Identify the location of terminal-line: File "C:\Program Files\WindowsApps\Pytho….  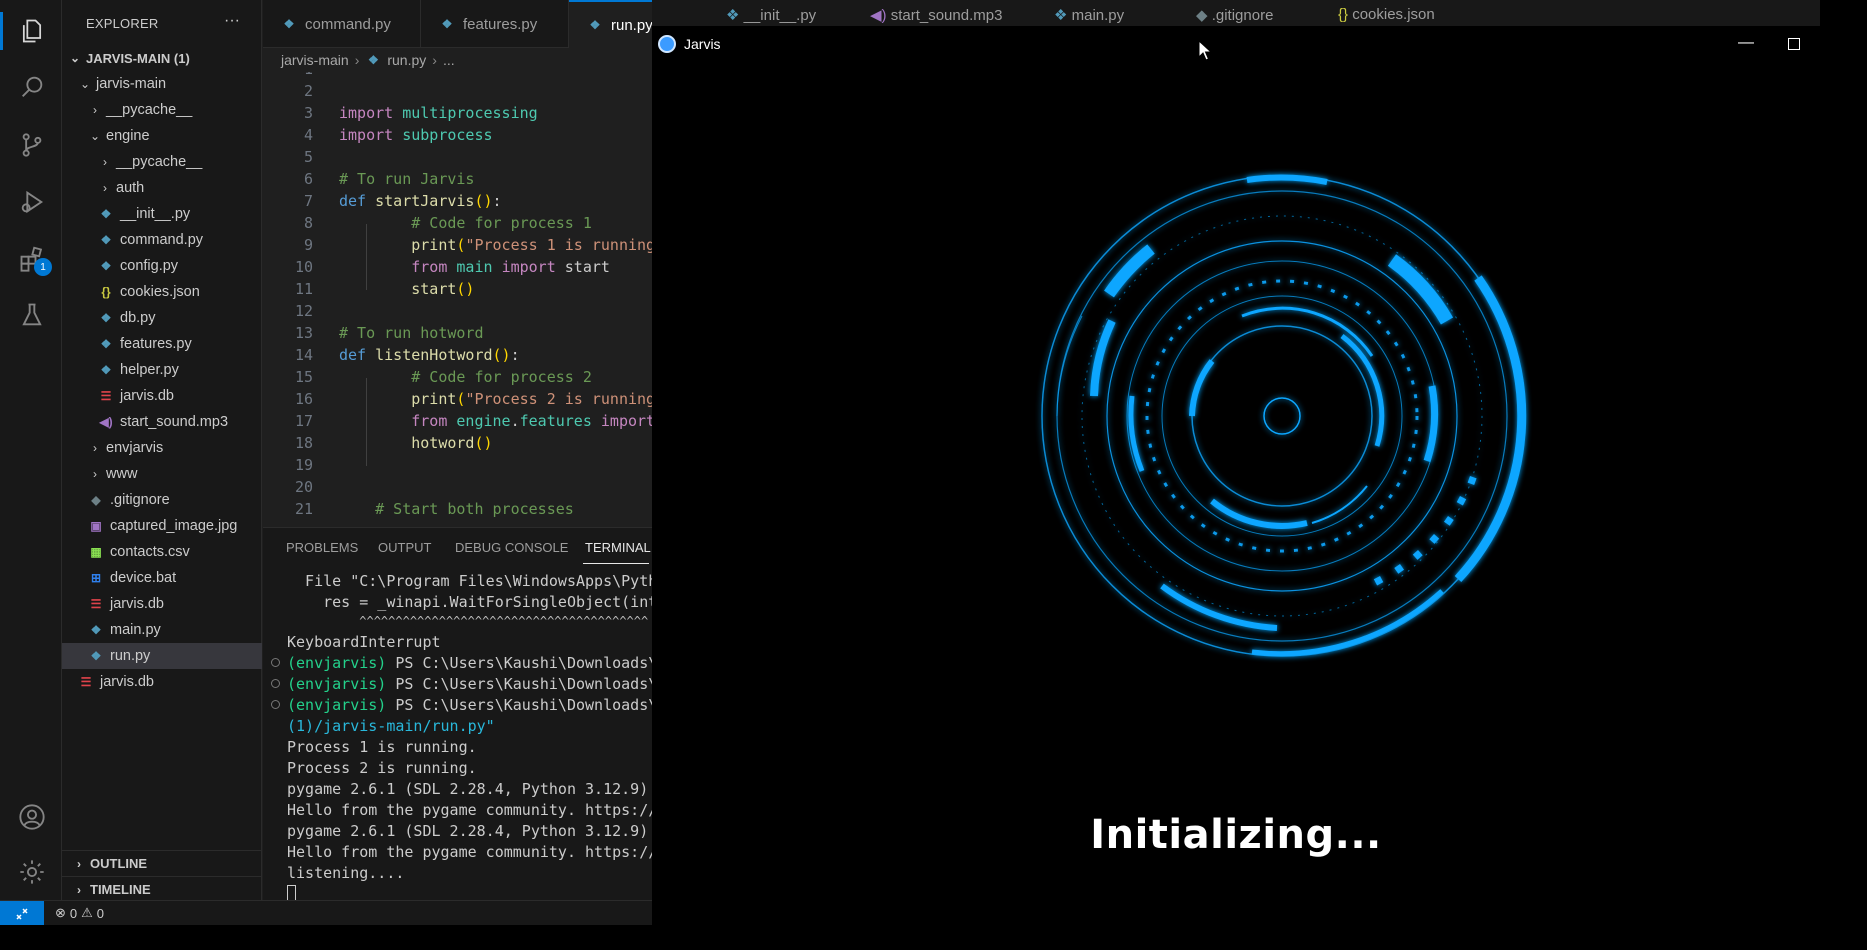
(469, 581).